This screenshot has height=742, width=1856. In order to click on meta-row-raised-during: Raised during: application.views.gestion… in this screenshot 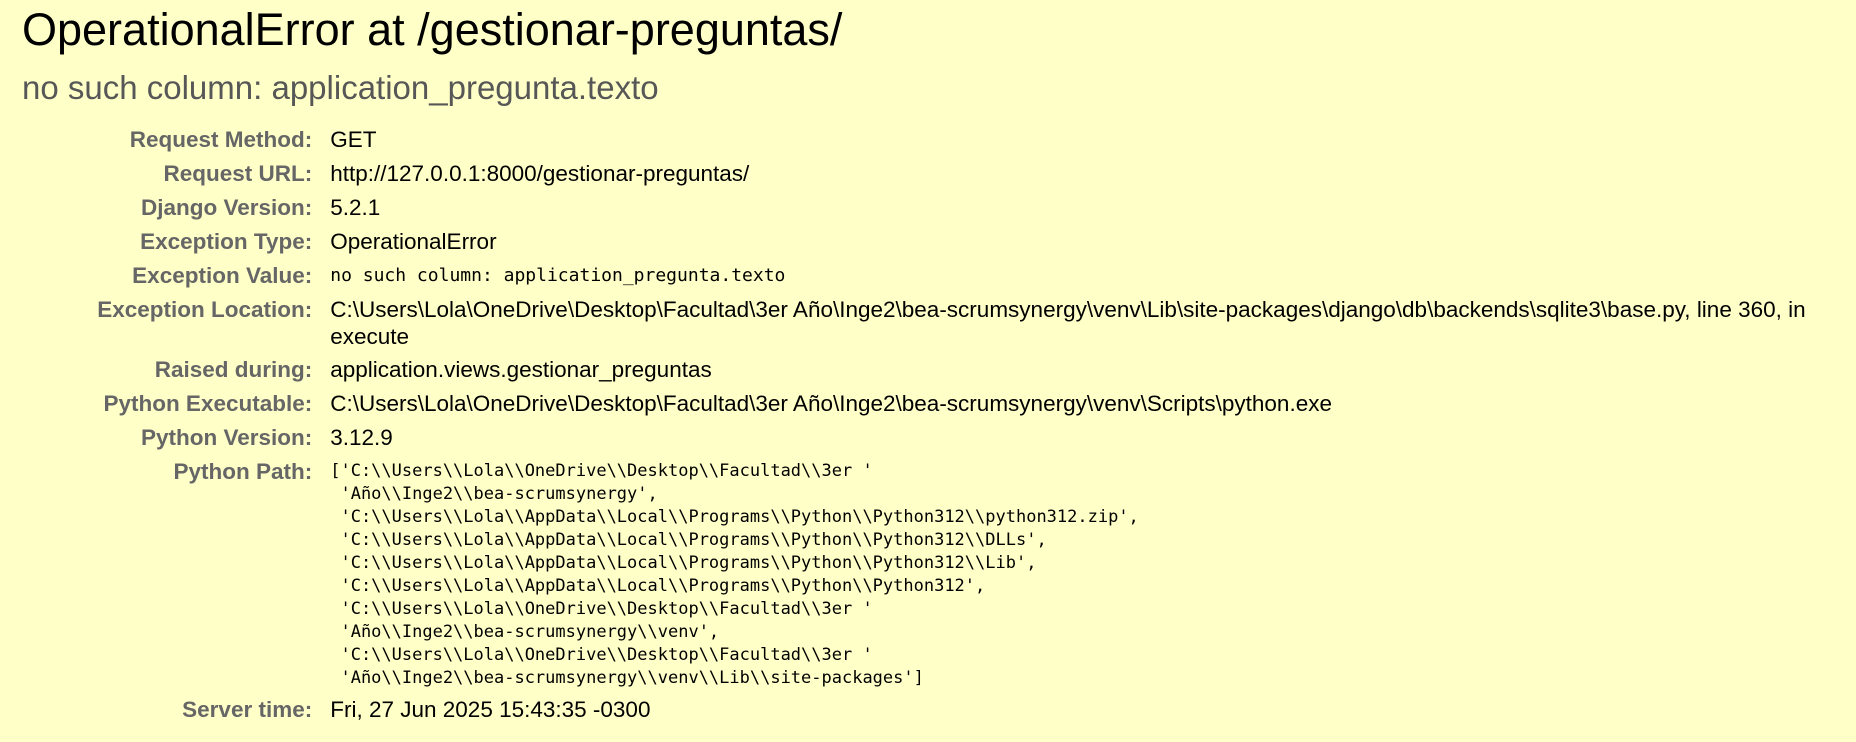, I will do `click(928, 370)`.